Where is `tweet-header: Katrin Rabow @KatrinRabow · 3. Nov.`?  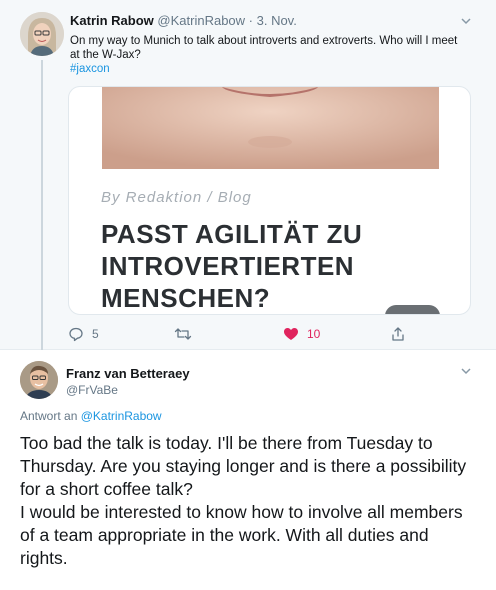
tweet-header: Katrin Rabow @KatrinRabow · 3. Nov. is located at coordinates (183, 20).